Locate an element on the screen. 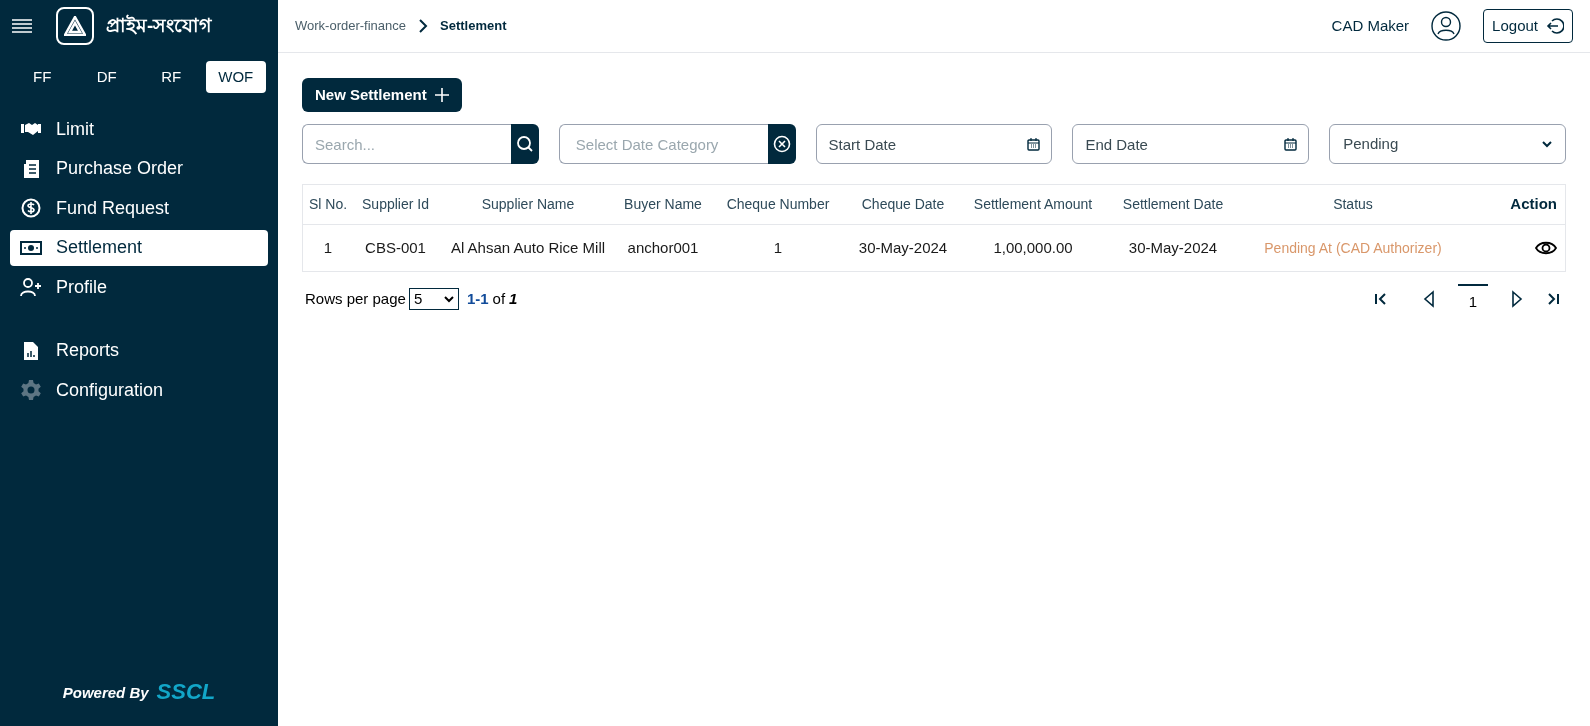  column-header: Cheque Date is located at coordinates (903, 204).